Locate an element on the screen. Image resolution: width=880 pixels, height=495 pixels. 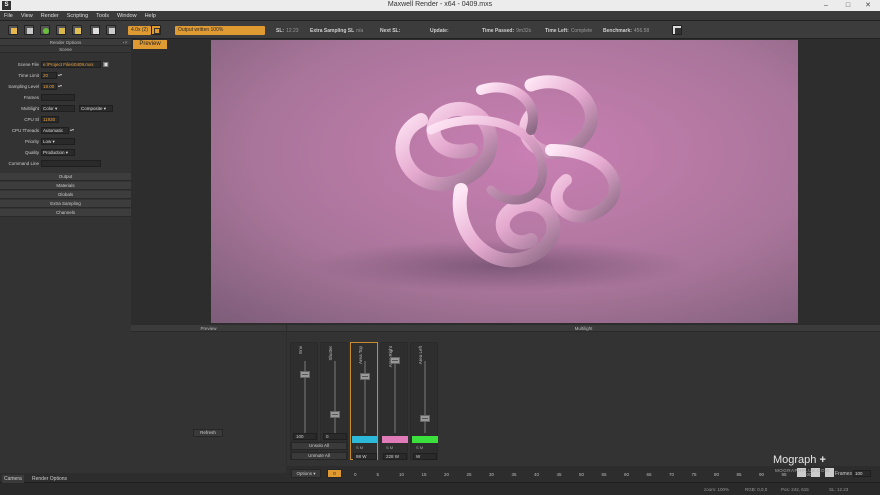
frames-label: Frames is located at coordinates (843, 474).